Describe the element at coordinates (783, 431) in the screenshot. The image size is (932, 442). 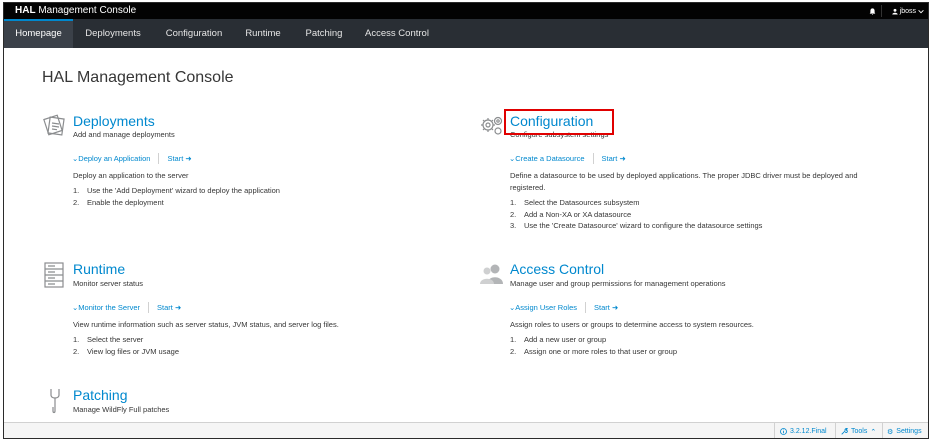
I see `info-icon` at that location.